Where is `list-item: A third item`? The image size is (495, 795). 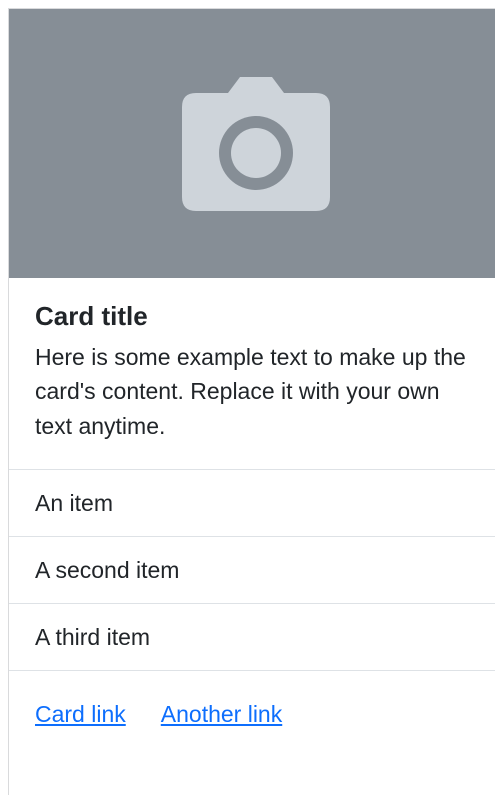
list-item: A third item is located at coordinates (252, 638).